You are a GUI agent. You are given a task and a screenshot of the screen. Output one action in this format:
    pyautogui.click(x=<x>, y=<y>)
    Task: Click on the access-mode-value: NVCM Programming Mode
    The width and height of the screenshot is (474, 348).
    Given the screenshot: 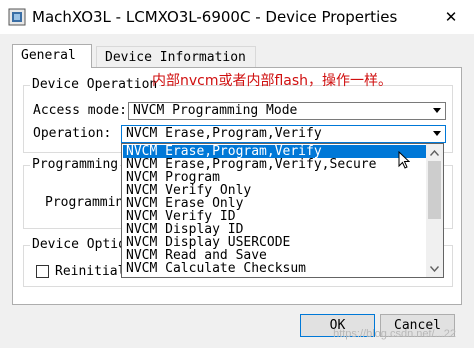 What is the action you would take?
    pyautogui.click(x=215, y=110)
    